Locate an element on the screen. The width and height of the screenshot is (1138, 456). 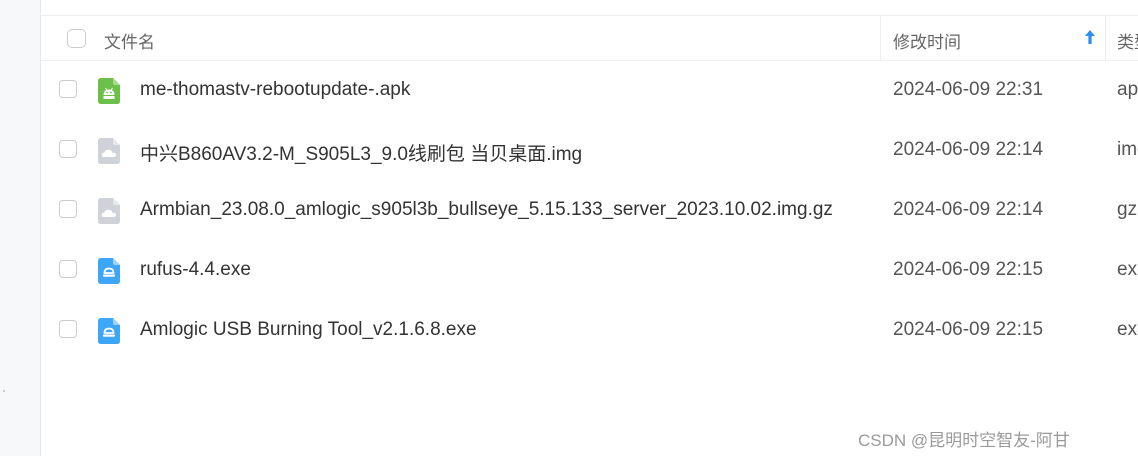
file-type: gz is located at coordinates (1127, 209).